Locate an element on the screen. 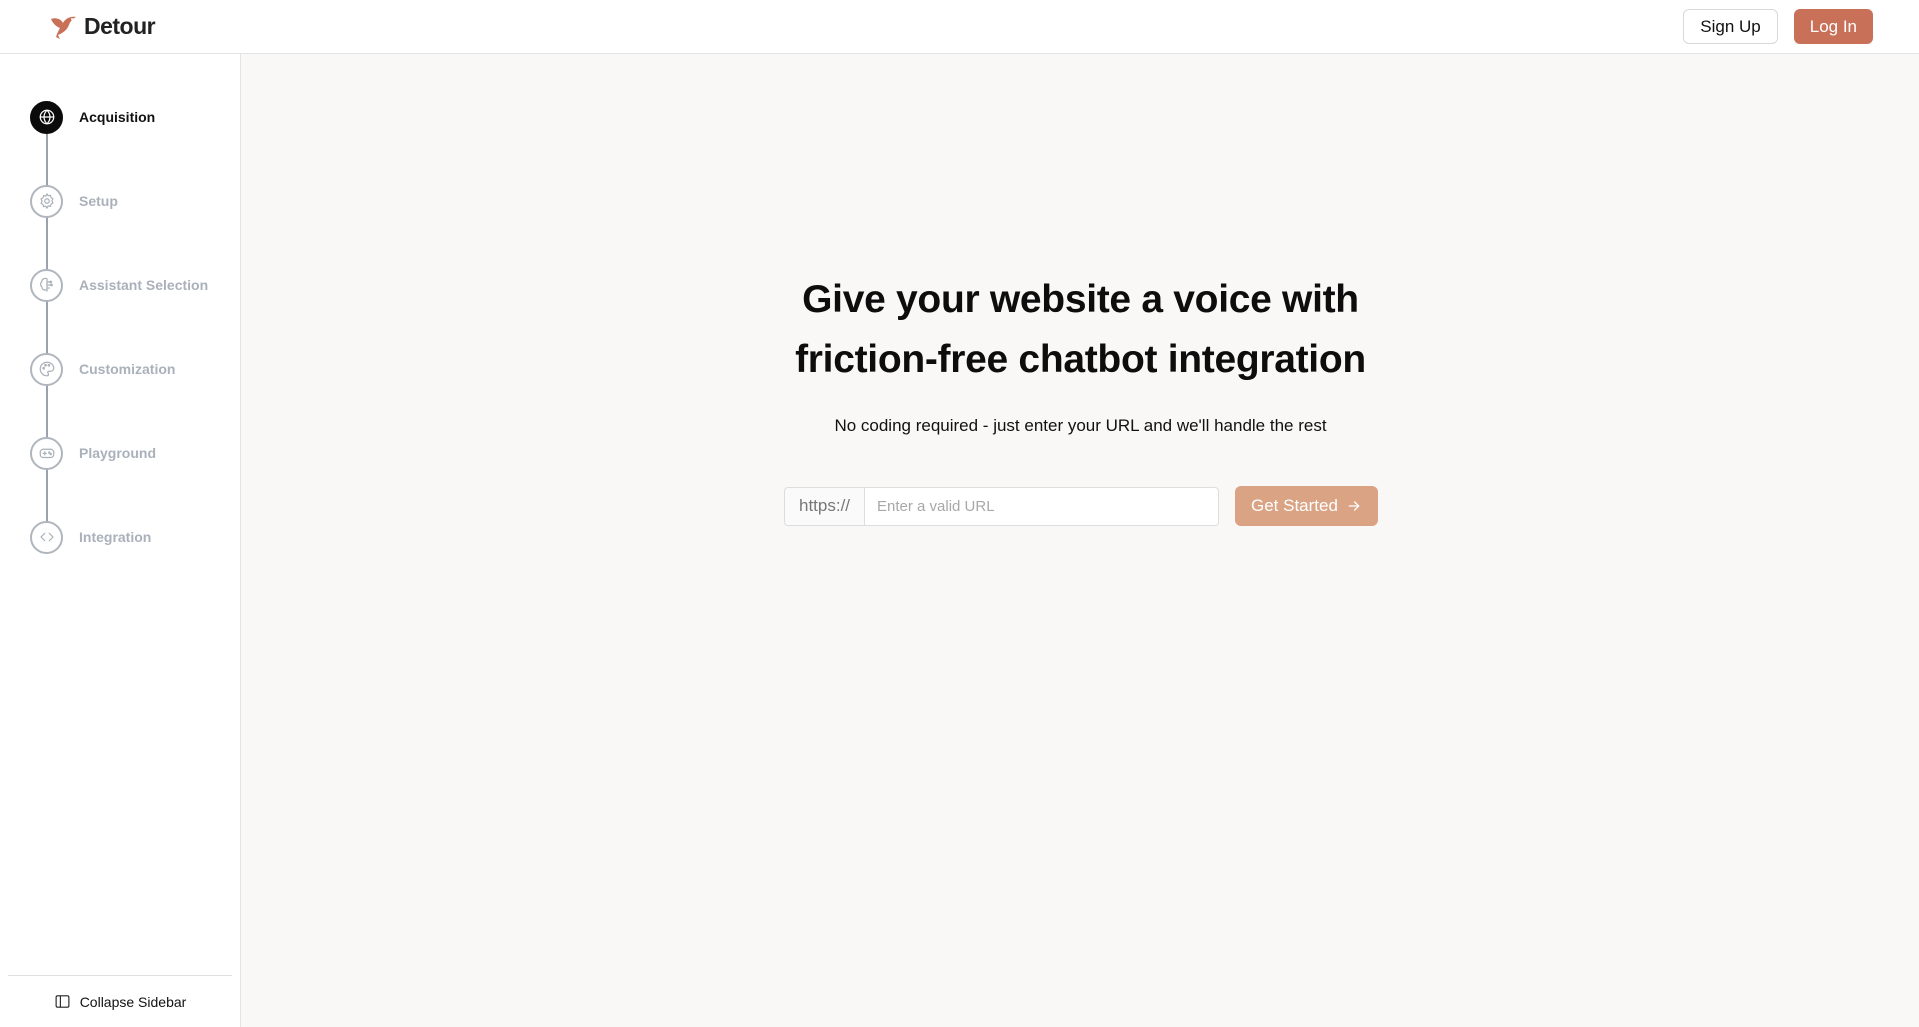 The image size is (1919, 1027). step-setup: Setup is located at coordinates (119, 201).